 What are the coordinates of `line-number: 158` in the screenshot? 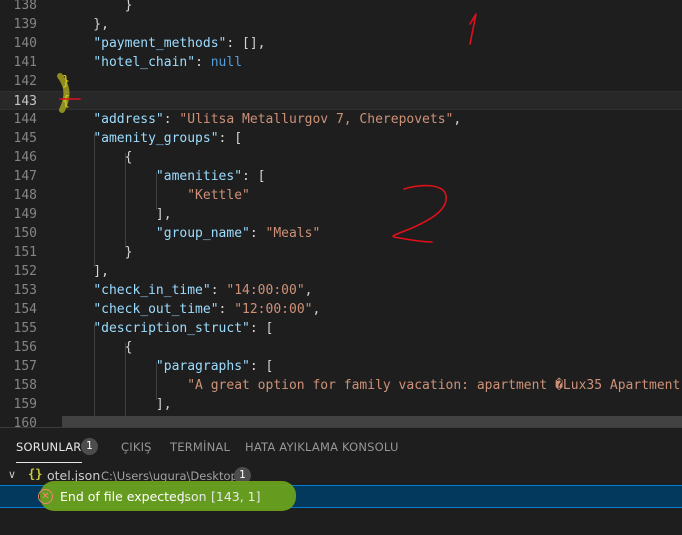 It's located at (25, 385).